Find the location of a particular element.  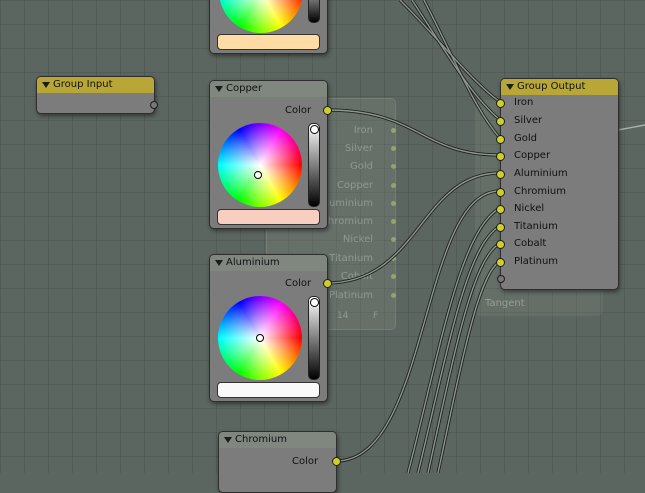

input-label-silver: Silver is located at coordinates (528, 120).